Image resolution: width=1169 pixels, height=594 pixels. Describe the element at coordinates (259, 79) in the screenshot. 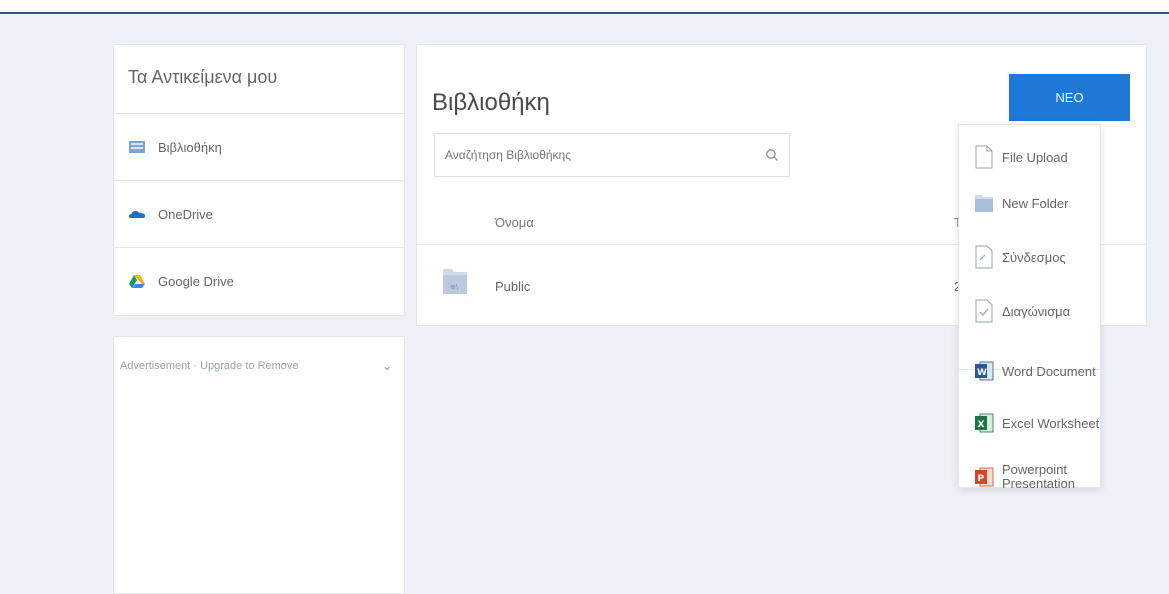

I see `sidebar-title: Τα Αντικείμενα μου` at that location.